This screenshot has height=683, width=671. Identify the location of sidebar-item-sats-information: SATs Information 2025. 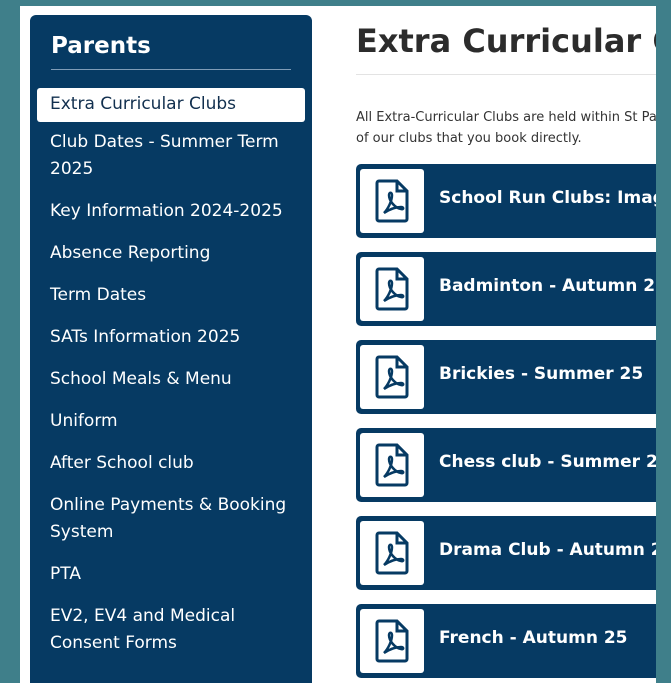
(171, 338).